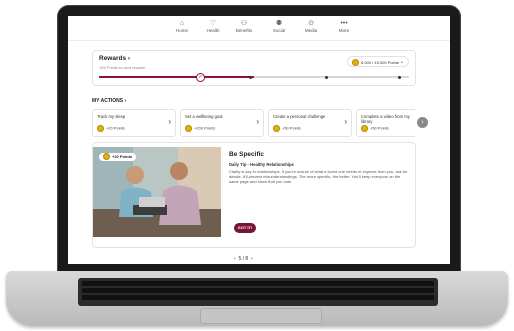 The height and width of the screenshot is (331, 514). Describe the element at coordinates (176, 77) in the screenshot. I see `rewards-progress-fill` at that location.